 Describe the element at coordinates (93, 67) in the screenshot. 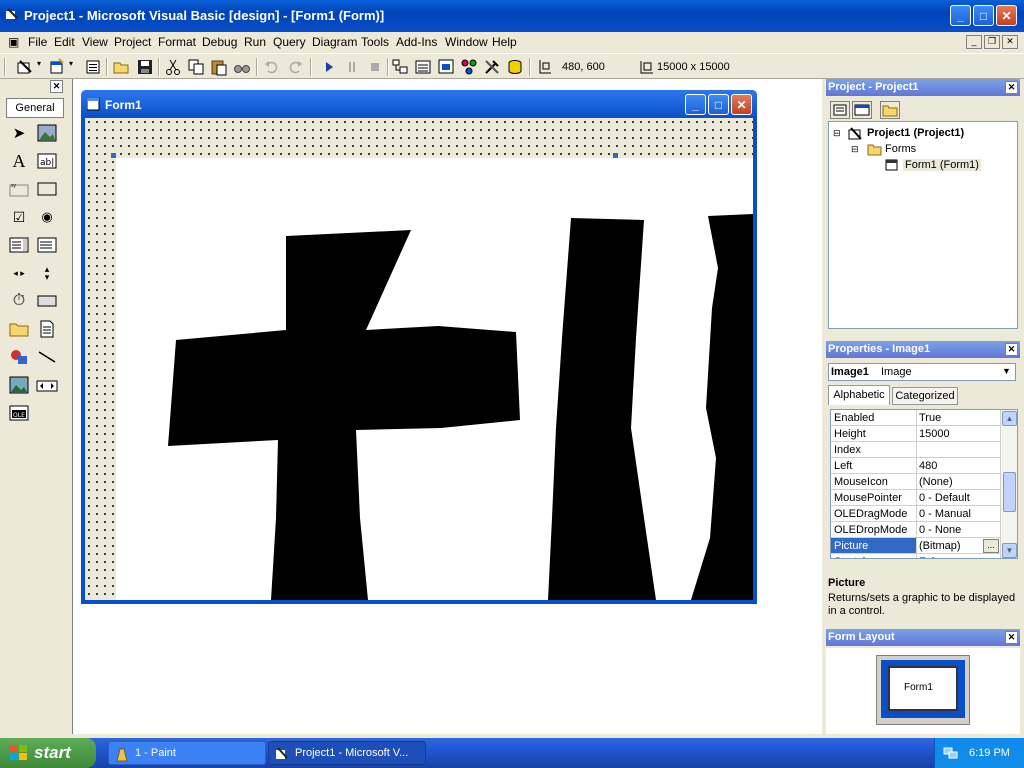

I see `menu-editor-icon` at that location.